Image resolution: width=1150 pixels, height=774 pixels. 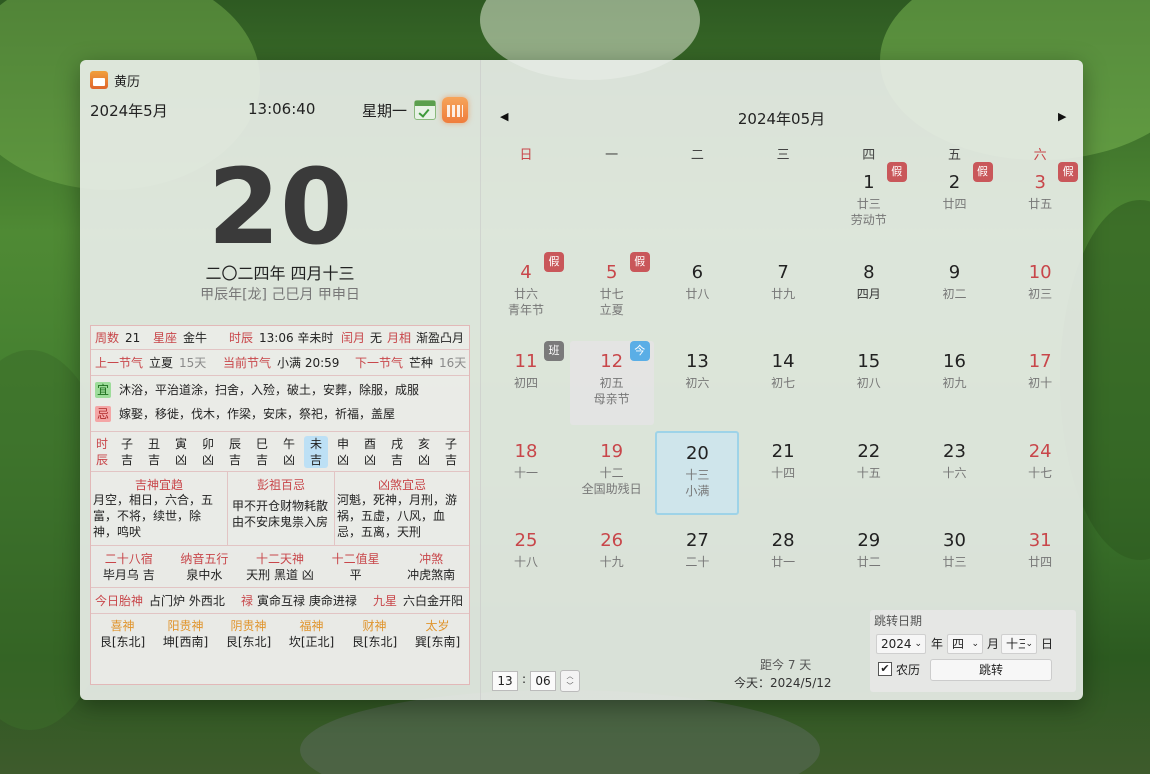 I want to click on bad-spirits-text: 河魁，死神，月刑，游祸，五虚，八风，血忌，五离，天刑, so click(x=397, y=516).